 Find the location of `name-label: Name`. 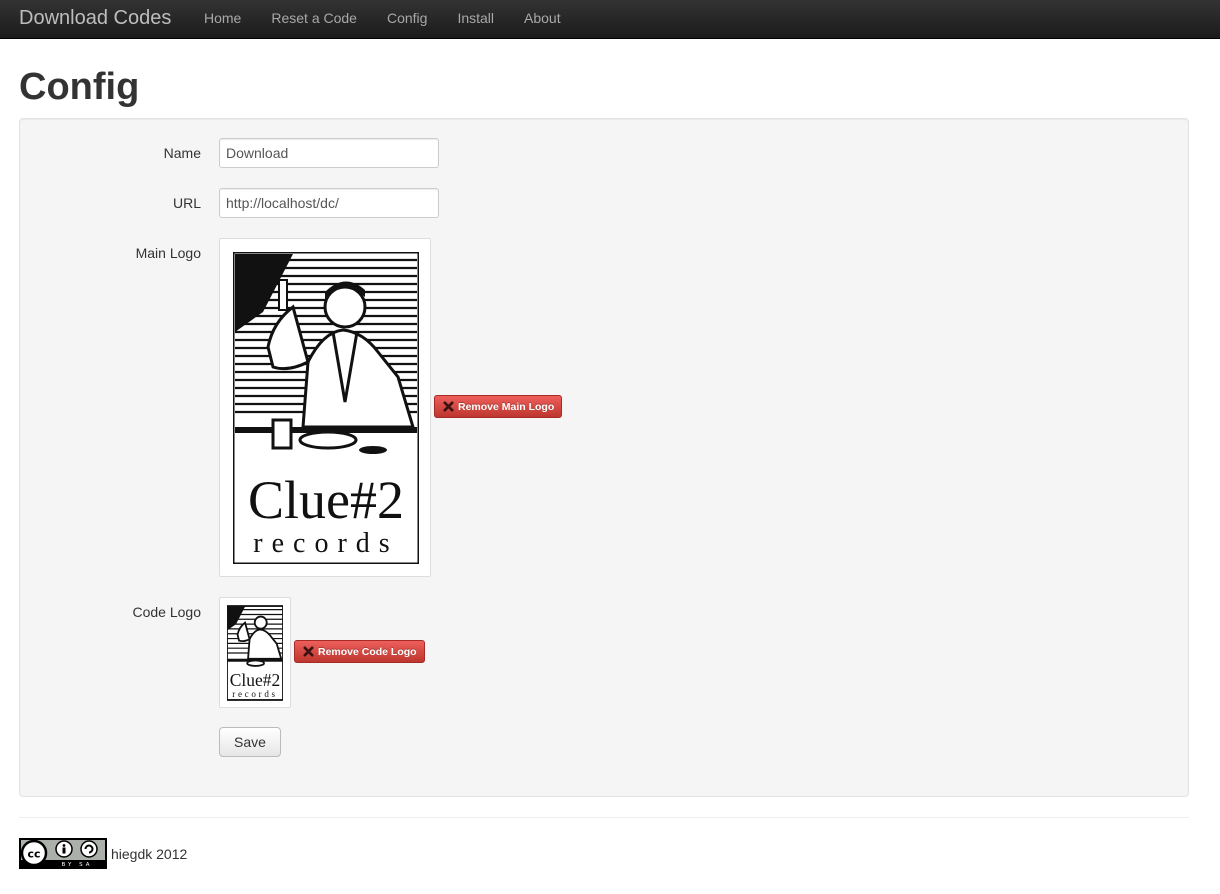

name-label: Name is located at coordinates (182, 153).